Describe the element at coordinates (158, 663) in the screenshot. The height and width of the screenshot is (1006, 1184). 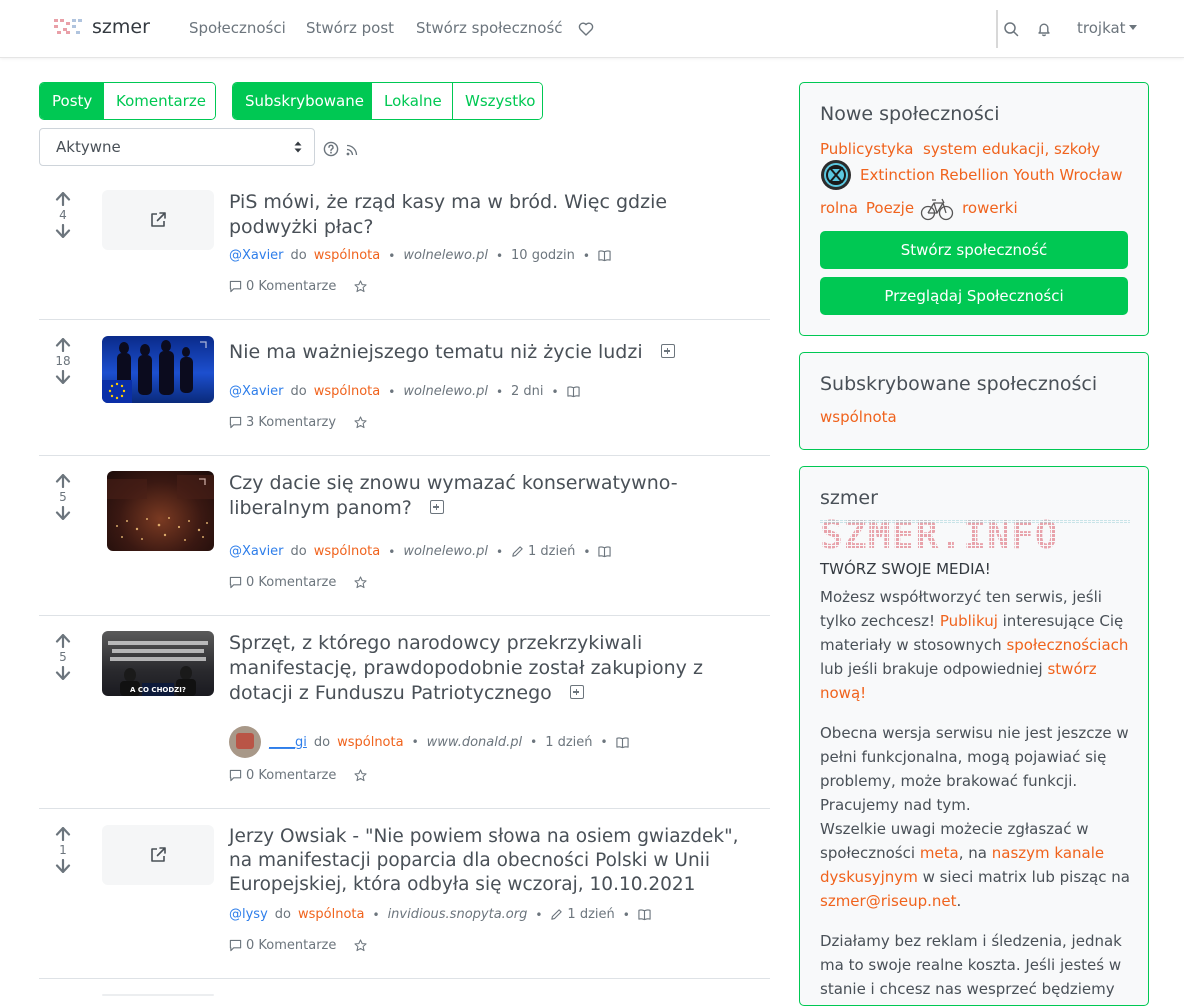
I see `post-thumbnail-image: A CO CHODZI?` at that location.